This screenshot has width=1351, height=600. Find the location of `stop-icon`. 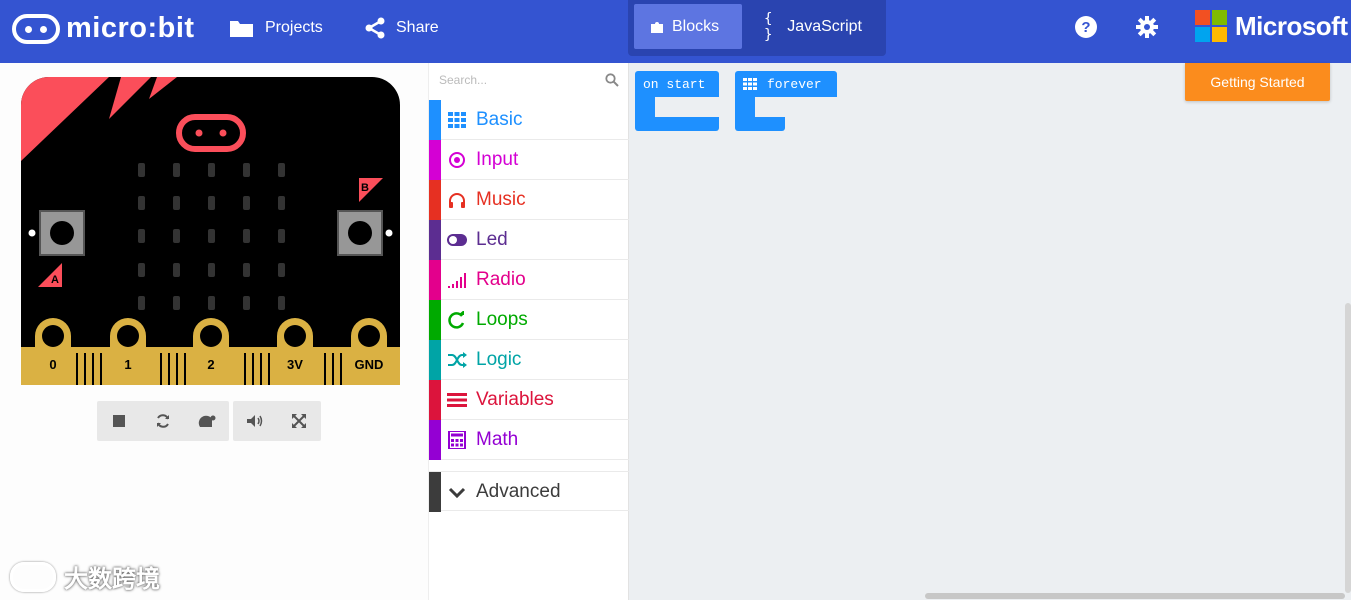

stop-icon is located at coordinates (119, 421).